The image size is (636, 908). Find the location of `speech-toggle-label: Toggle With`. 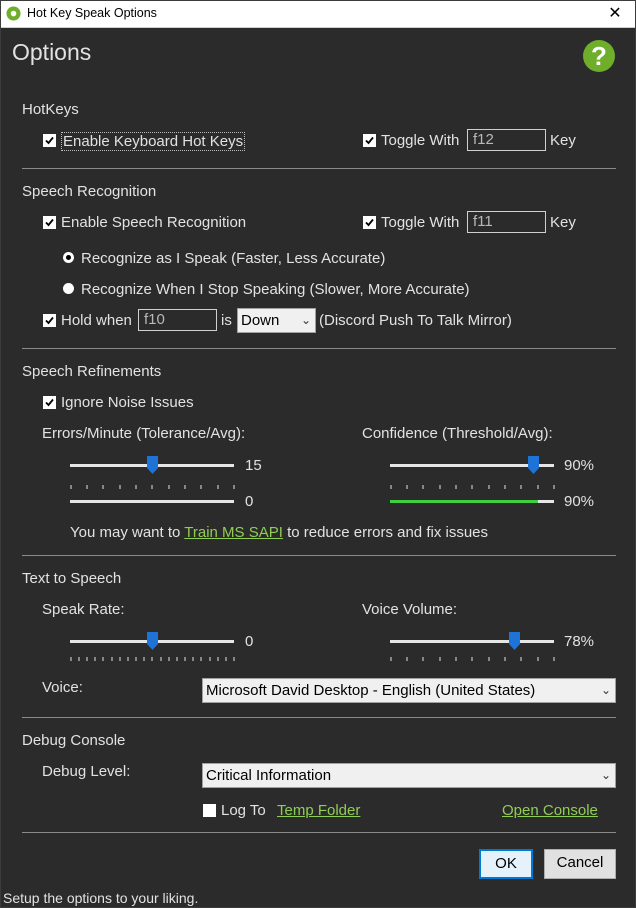

speech-toggle-label: Toggle With is located at coordinates (420, 222).